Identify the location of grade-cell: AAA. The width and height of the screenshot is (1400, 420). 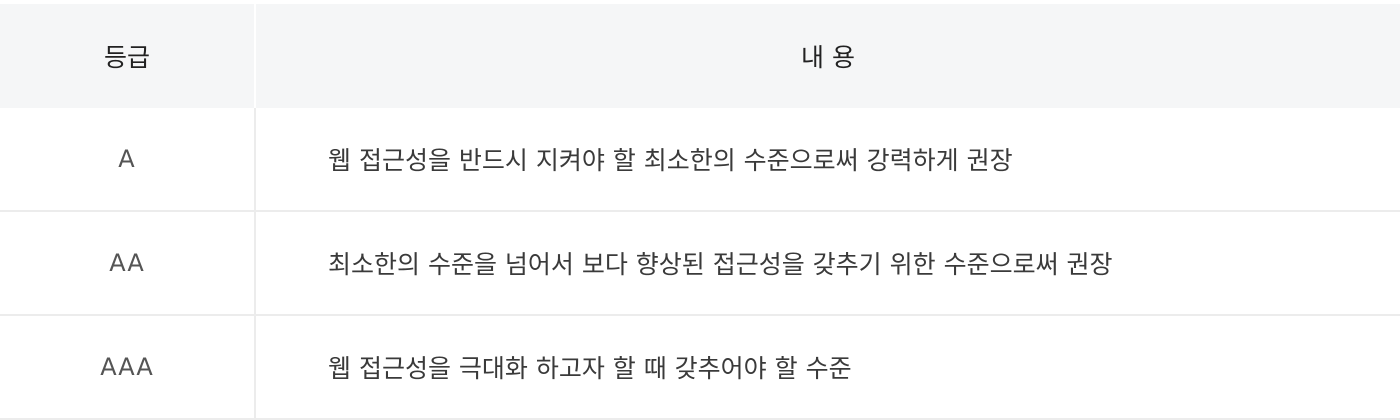
(128, 367).